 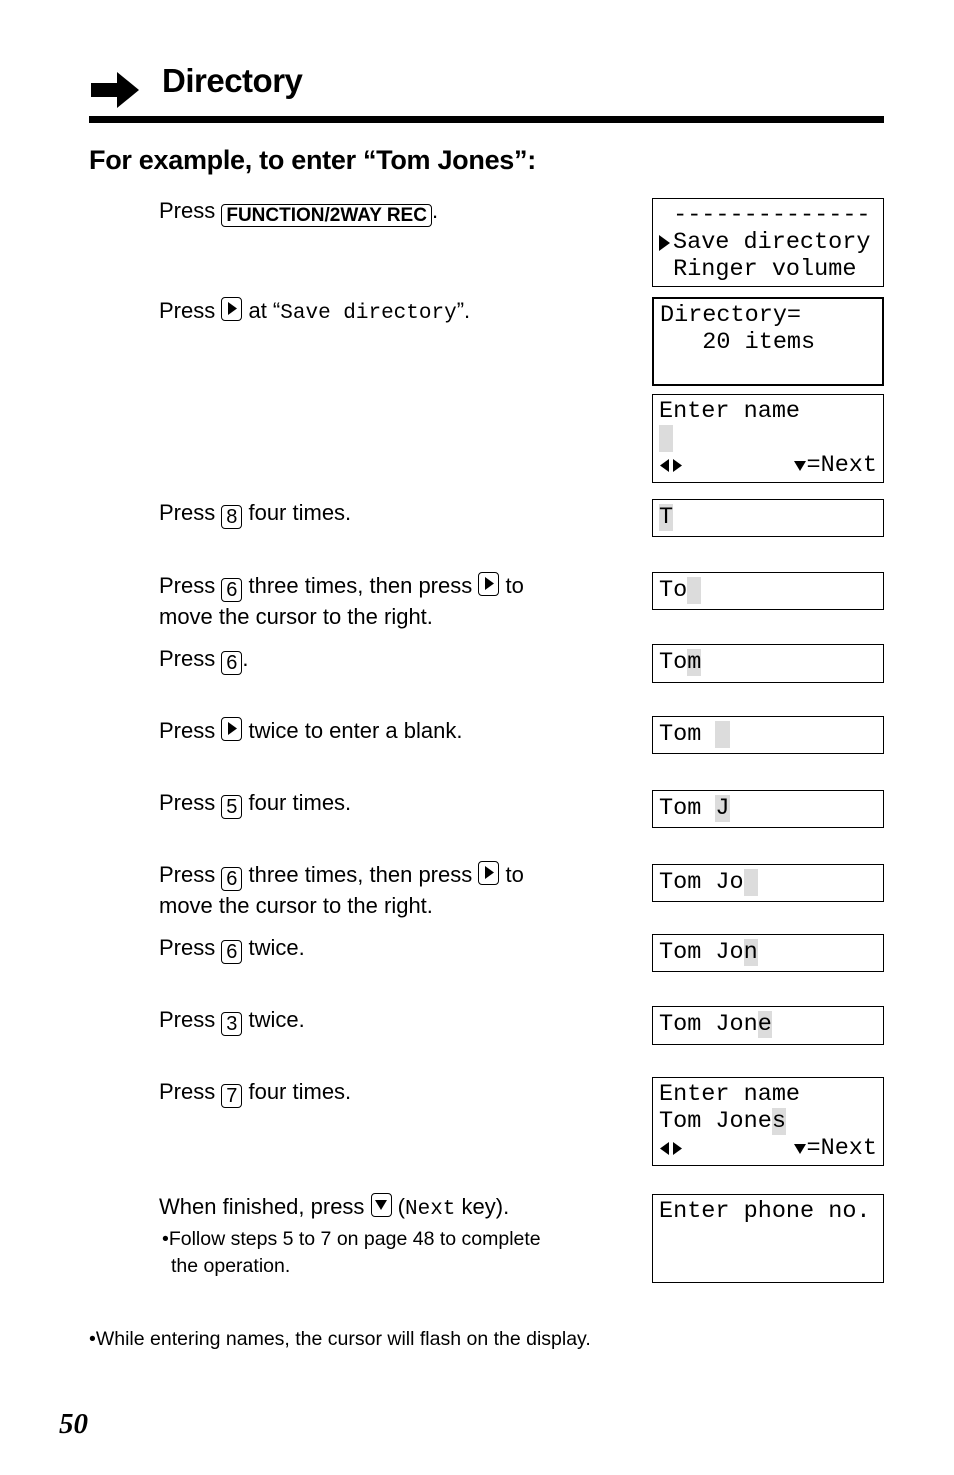 I want to click on lcd-line: Ringer volume, so click(x=768, y=269).